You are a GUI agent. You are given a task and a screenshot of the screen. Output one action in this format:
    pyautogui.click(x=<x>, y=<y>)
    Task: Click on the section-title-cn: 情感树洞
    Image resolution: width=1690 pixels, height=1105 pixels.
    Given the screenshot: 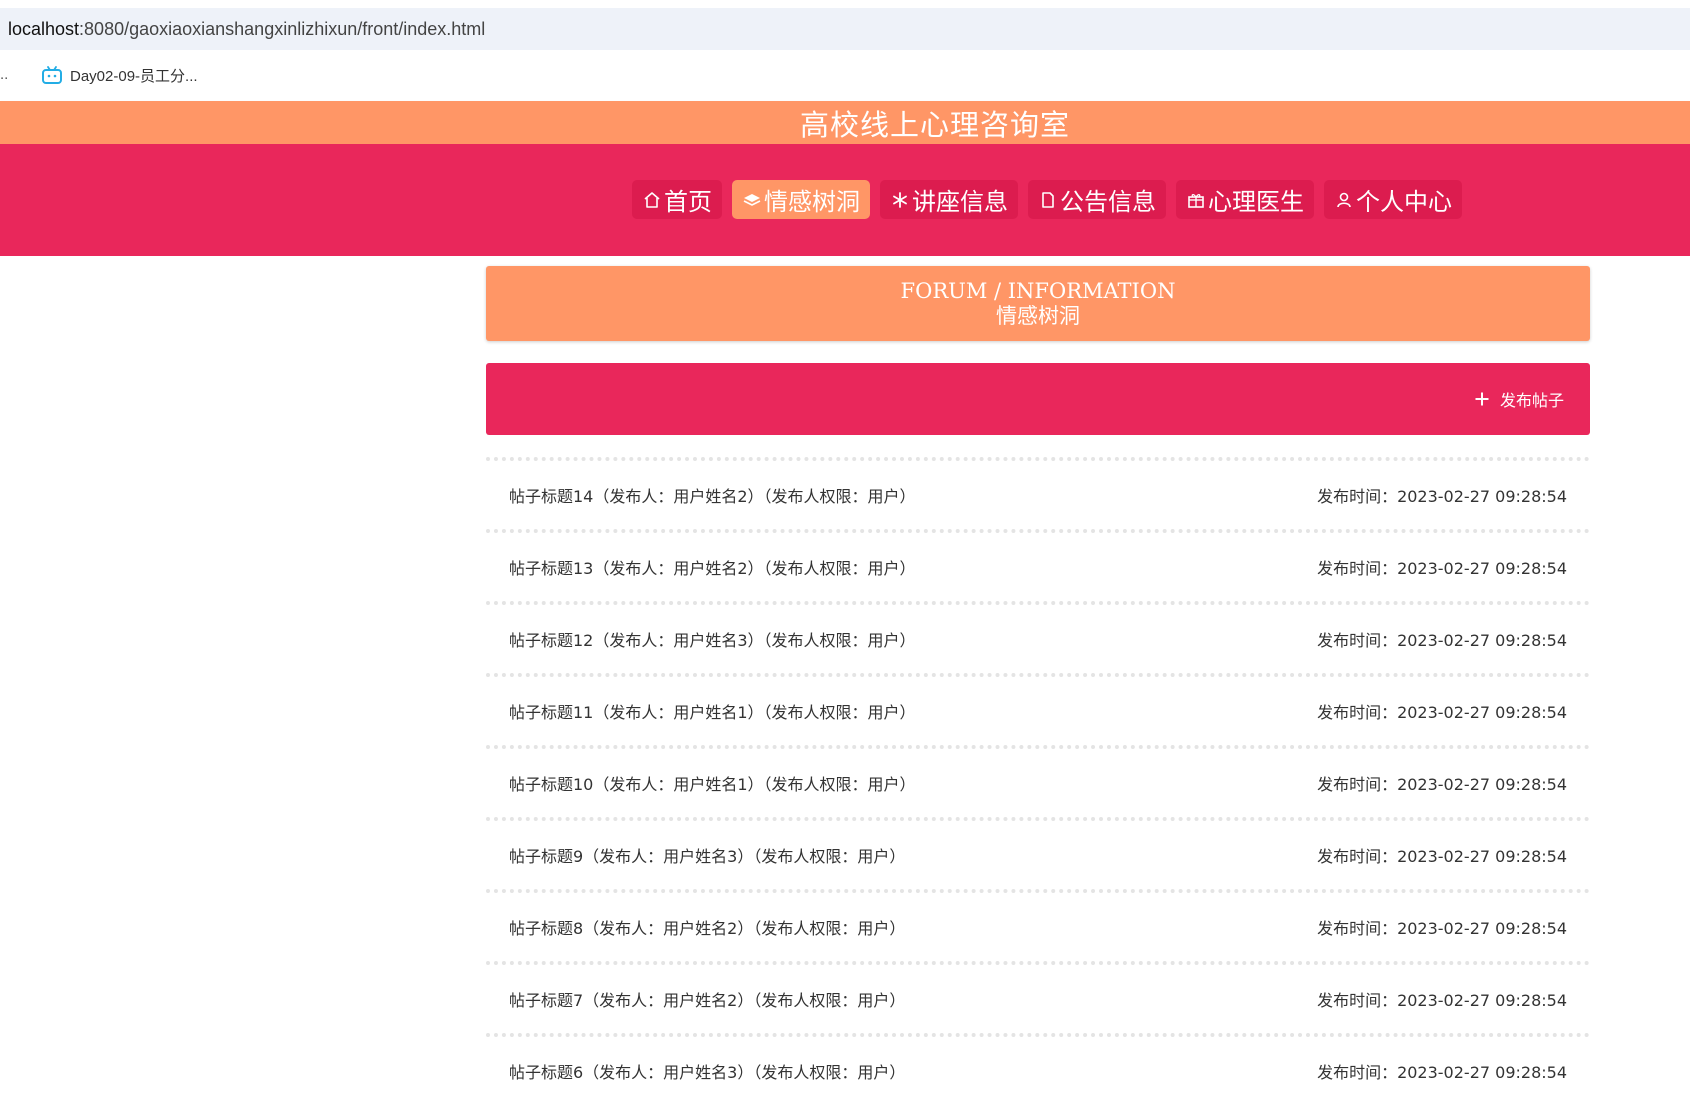 What is the action you would take?
    pyautogui.click(x=1038, y=316)
    